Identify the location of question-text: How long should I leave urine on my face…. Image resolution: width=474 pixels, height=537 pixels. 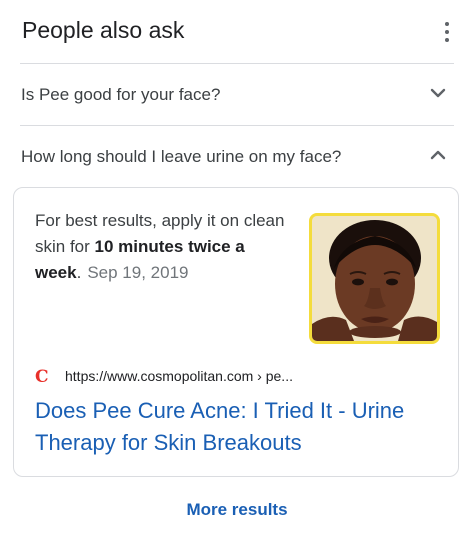
(181, 156).